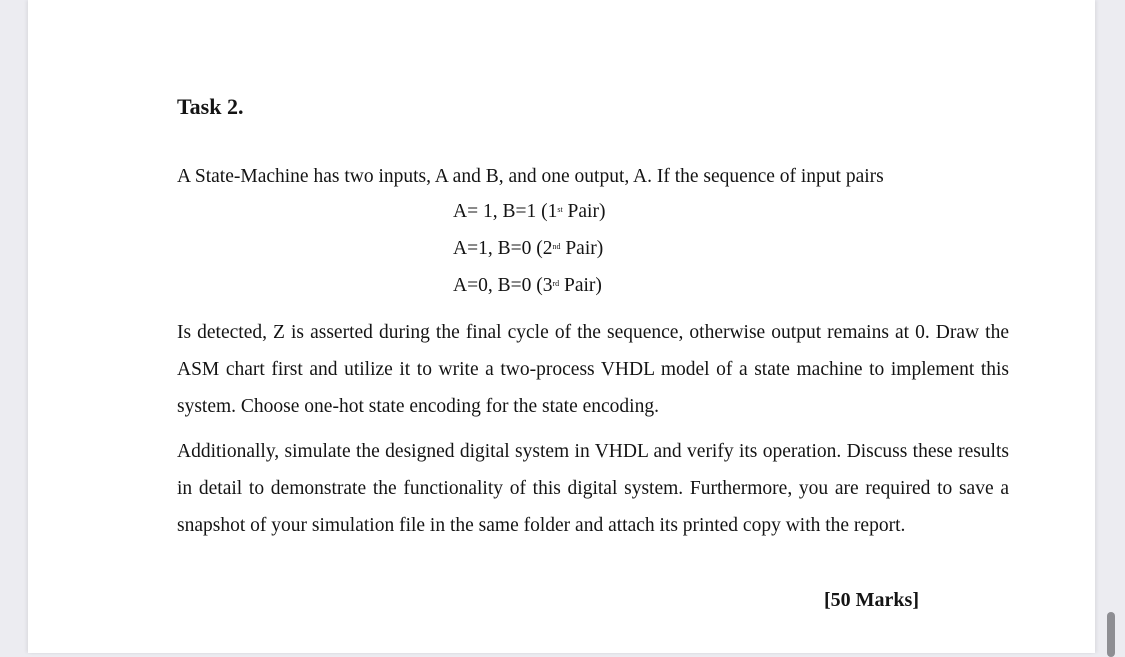 The image size is (1125, 657). What do you see at coordinates (528, 248) in the screenshot?
I see `input-pair-2: A=1, B=0 (2nd Pair)` at bounding box center [528, 248].